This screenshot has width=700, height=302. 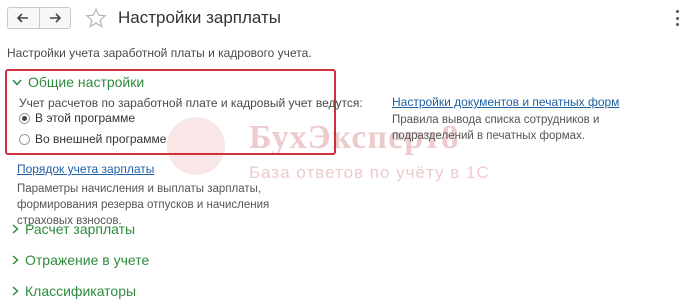 I want to click on section-label: Расчет зарплаты, so click(x=80, y=229).